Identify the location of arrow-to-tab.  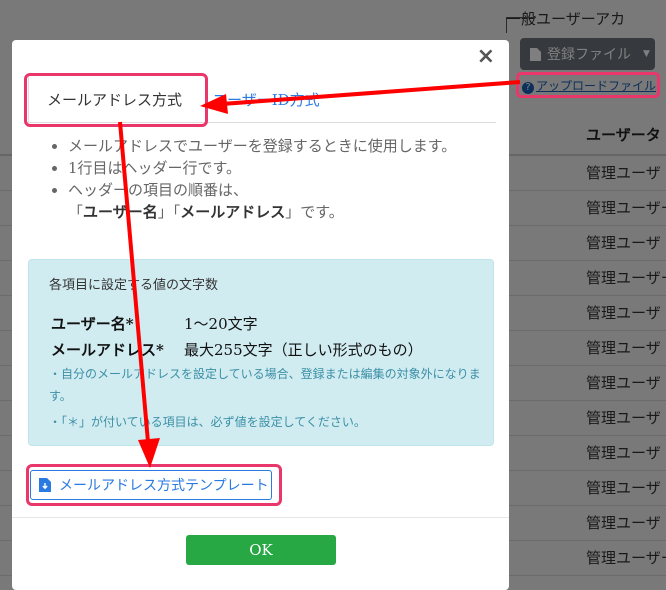
(371, 93).